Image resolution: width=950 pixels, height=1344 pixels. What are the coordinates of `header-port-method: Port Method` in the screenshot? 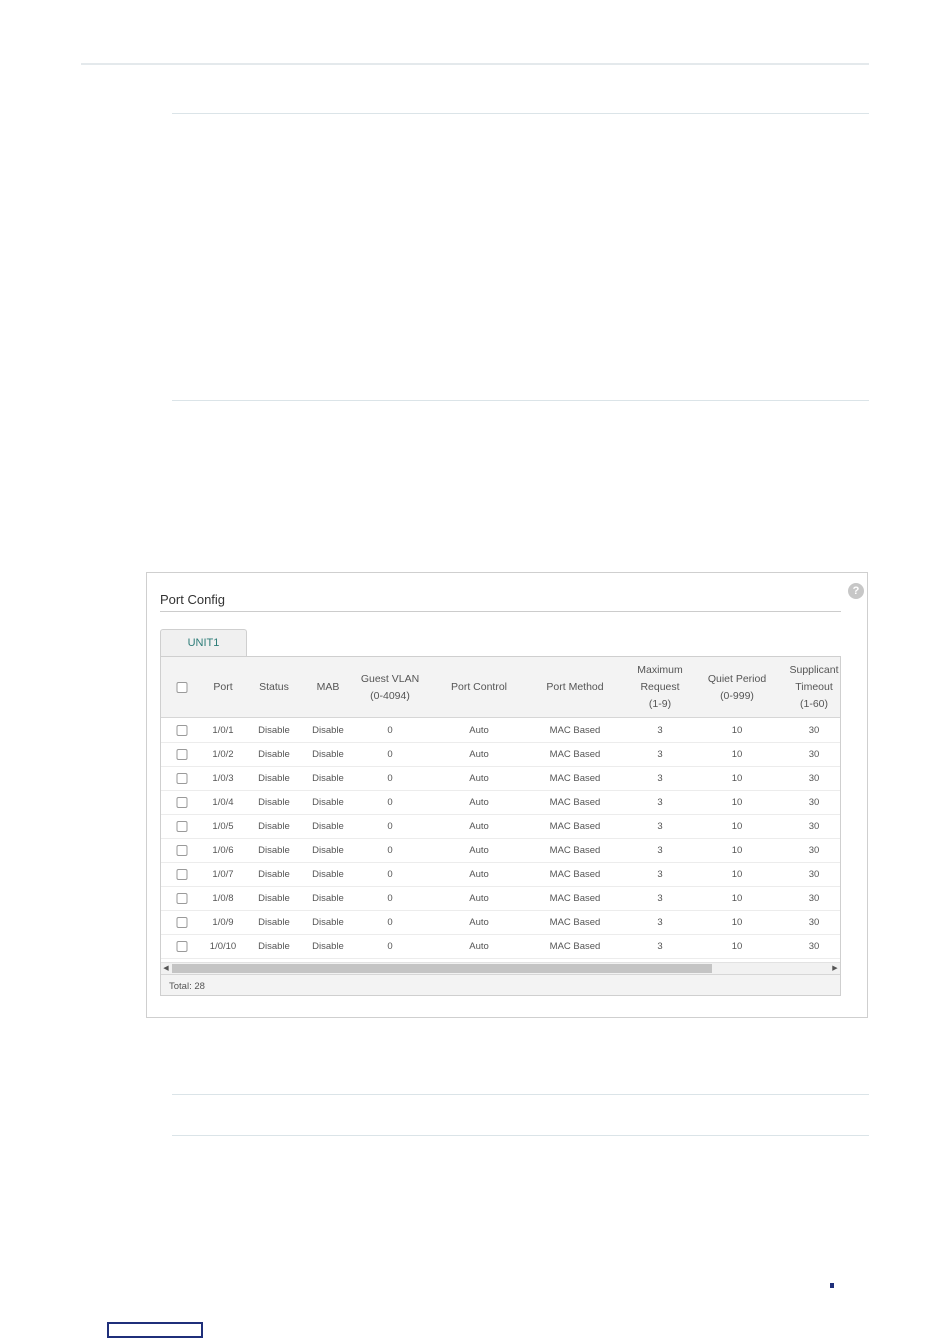 It's located at (575, 687).